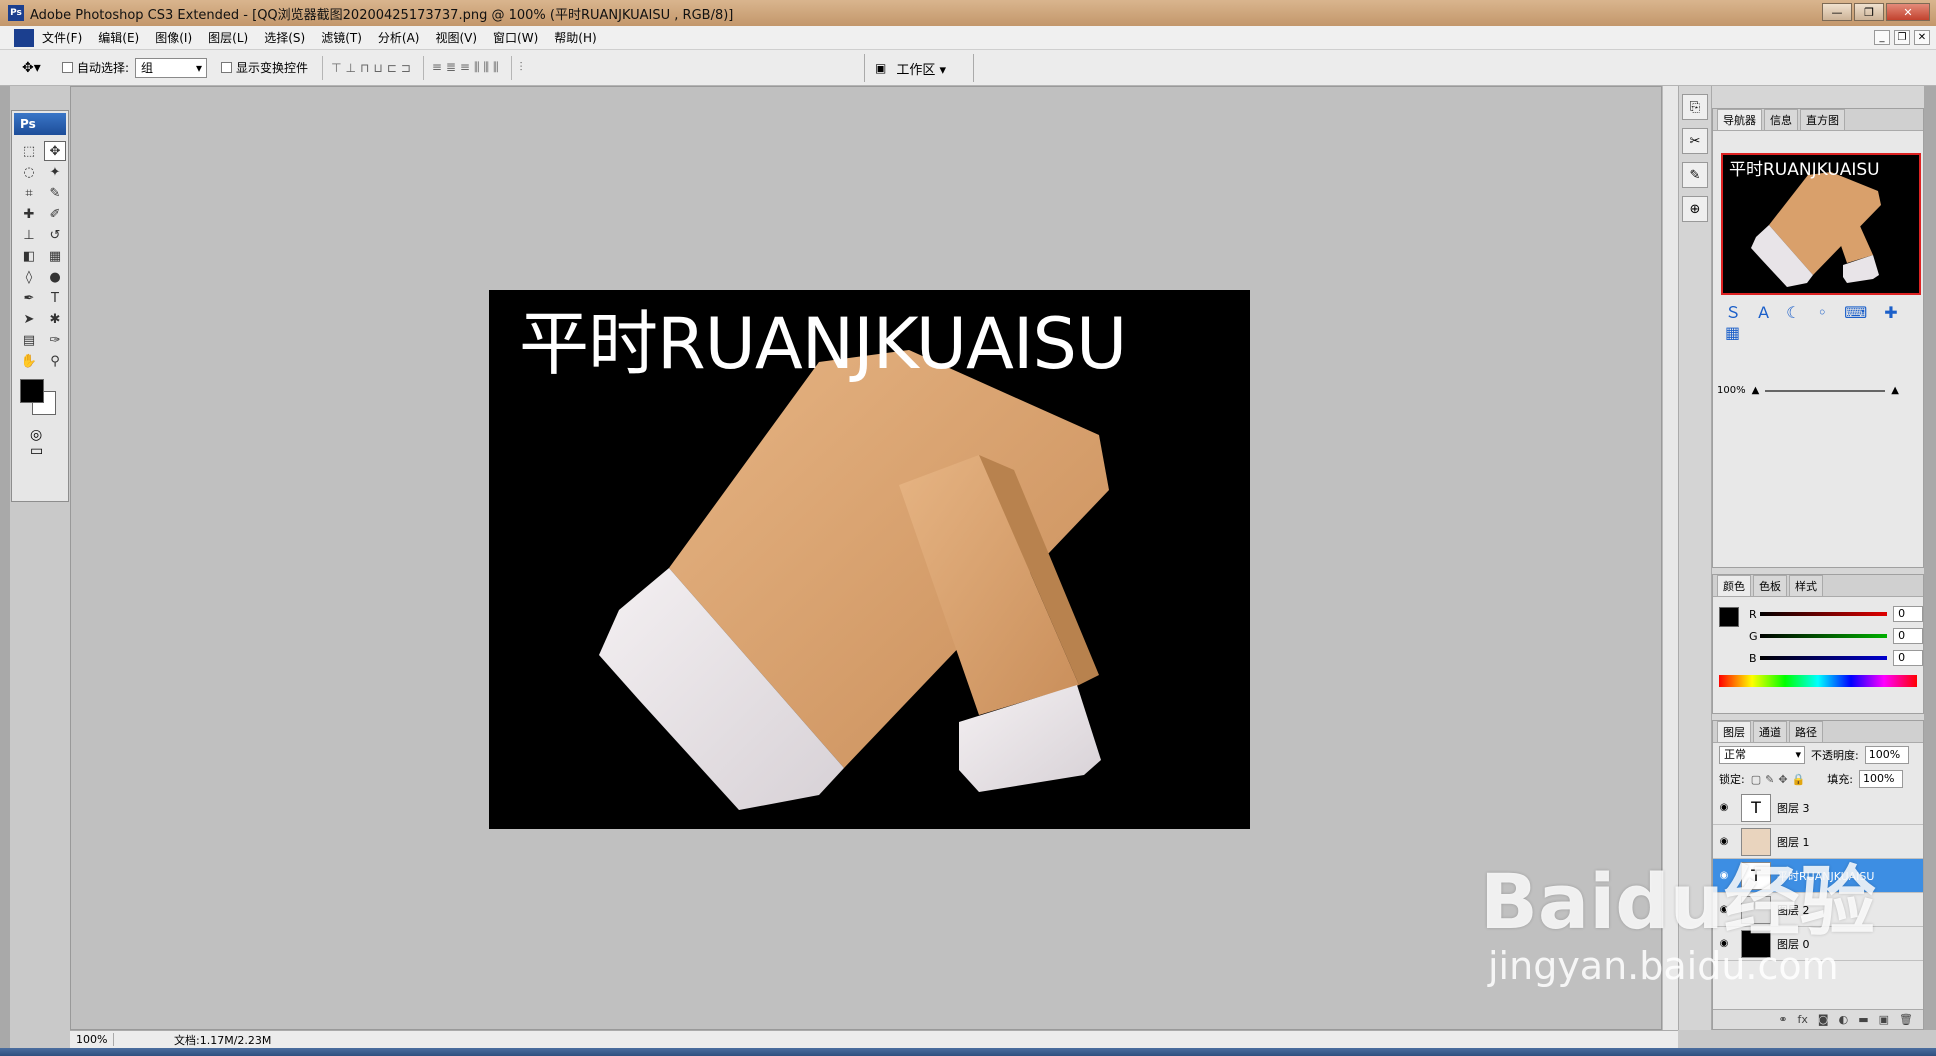 This screenshot has width=1936, height=1056. I want to click on blend-mode-dropdown: 正常, so click(1762, 755).